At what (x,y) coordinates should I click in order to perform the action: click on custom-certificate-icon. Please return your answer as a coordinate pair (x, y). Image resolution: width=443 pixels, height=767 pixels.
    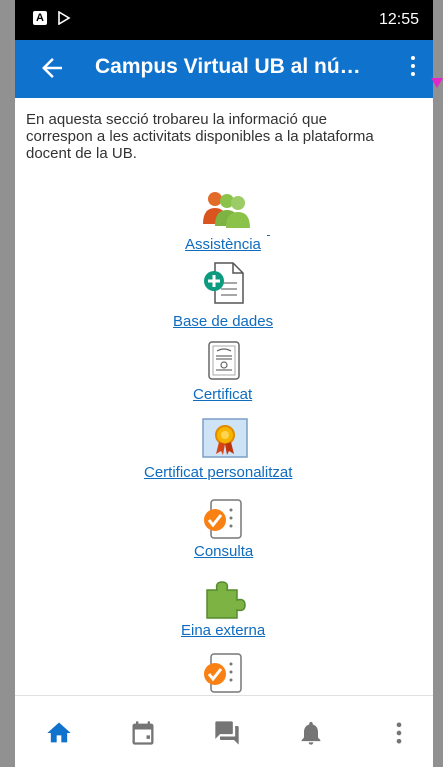
    Looking at the image, I should click on (225, 438).